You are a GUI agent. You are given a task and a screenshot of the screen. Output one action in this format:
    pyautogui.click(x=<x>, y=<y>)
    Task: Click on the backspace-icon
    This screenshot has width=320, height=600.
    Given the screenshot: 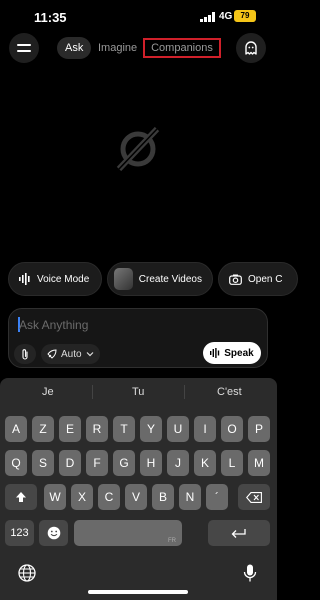 What is the action you would take?
    pyautogui.click(x=253, y=497)
    